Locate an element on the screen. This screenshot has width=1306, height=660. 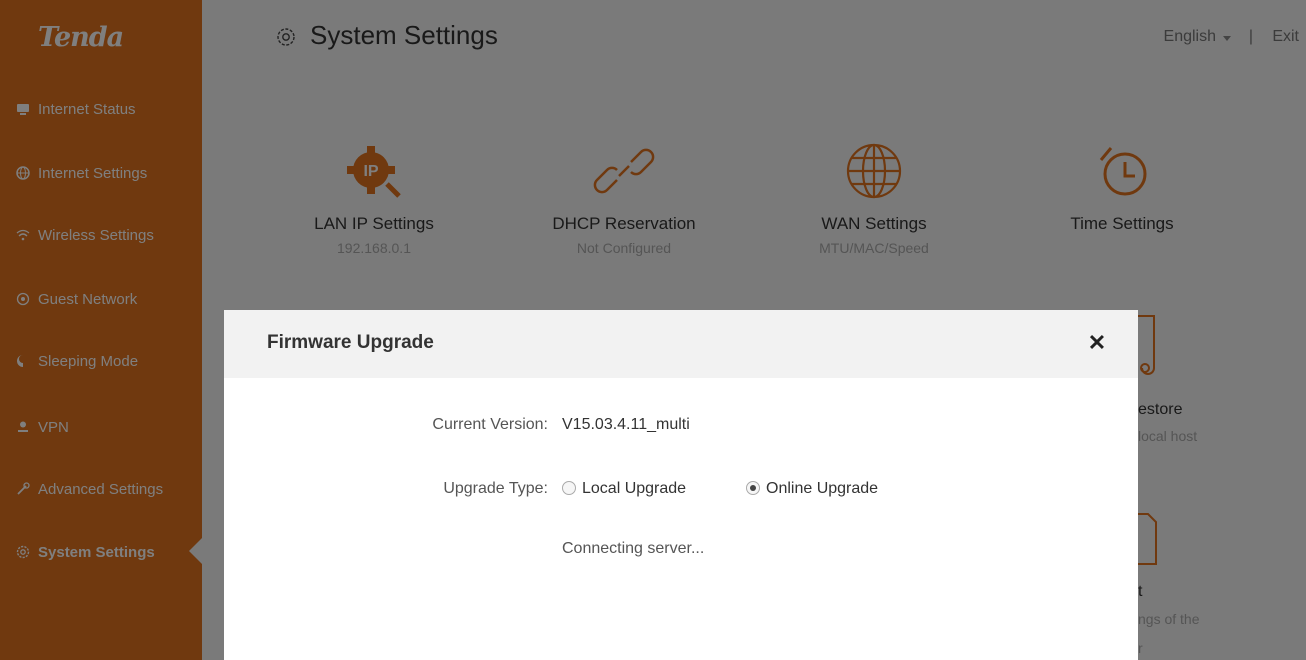
radio-label: Local Upgrade is located at coordinates (634, 488).